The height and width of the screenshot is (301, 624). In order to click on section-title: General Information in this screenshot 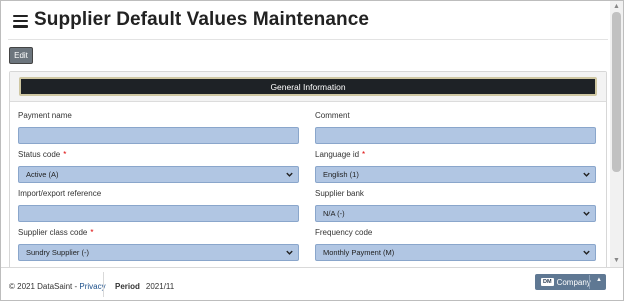, I will do `click(308, 86)`.